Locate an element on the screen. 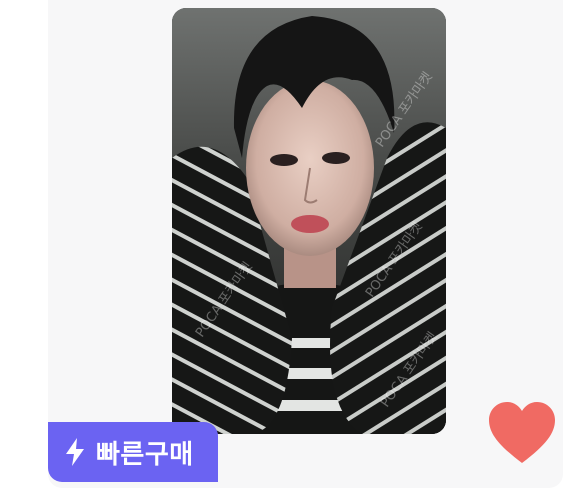 This screenshot has width=563, height=488. lightning-bolt-icon is located at coordinates (75, 452).